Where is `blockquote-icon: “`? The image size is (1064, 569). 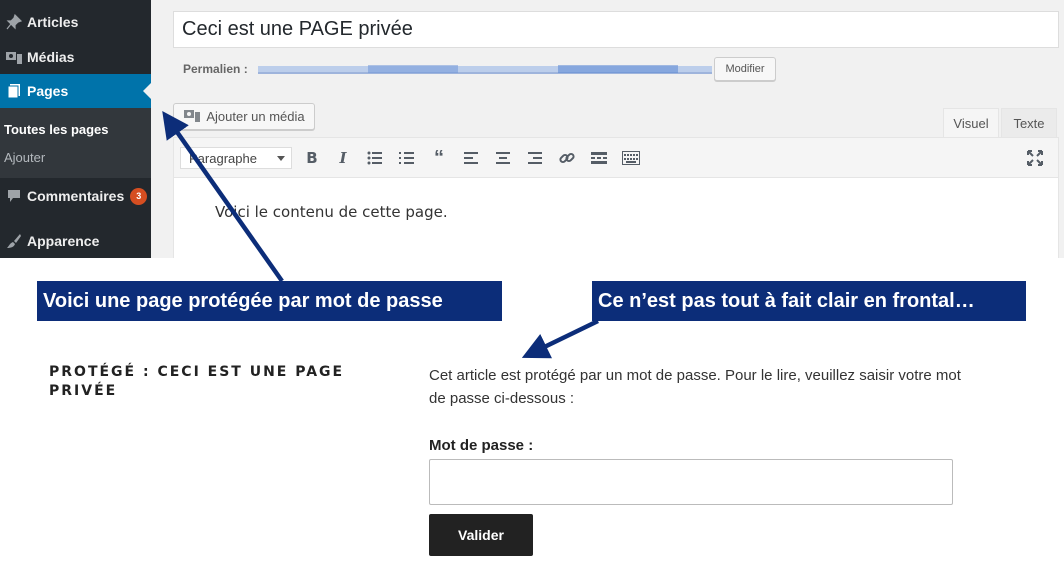 blockquote-icon: “ is located at coordinates (439, 158).